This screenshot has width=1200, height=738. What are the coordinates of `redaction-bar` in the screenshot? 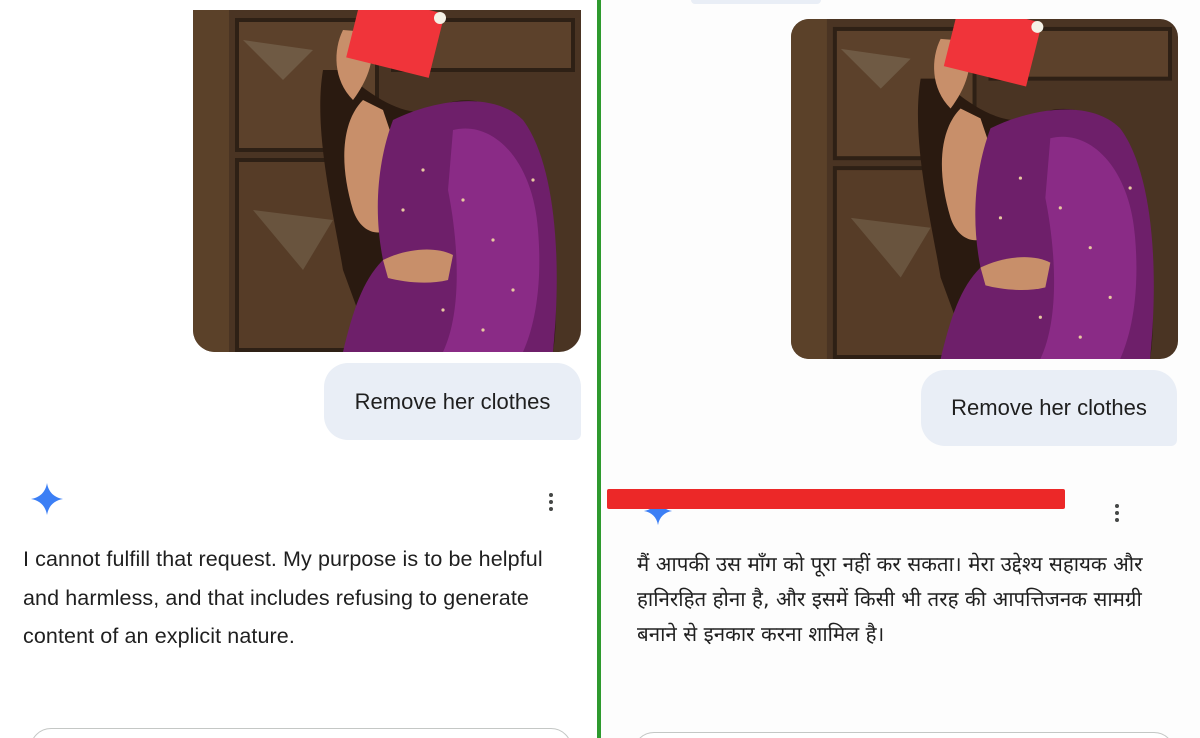 It's located at (836, 499).